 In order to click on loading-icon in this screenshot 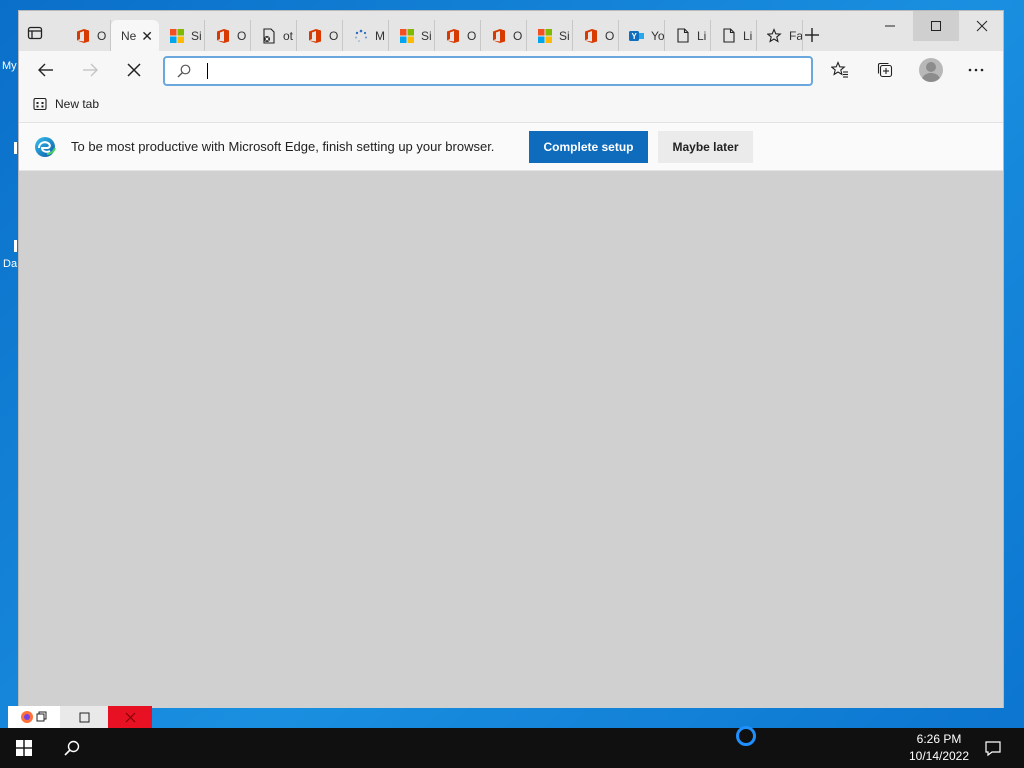, I will do `click(361, 36)`.